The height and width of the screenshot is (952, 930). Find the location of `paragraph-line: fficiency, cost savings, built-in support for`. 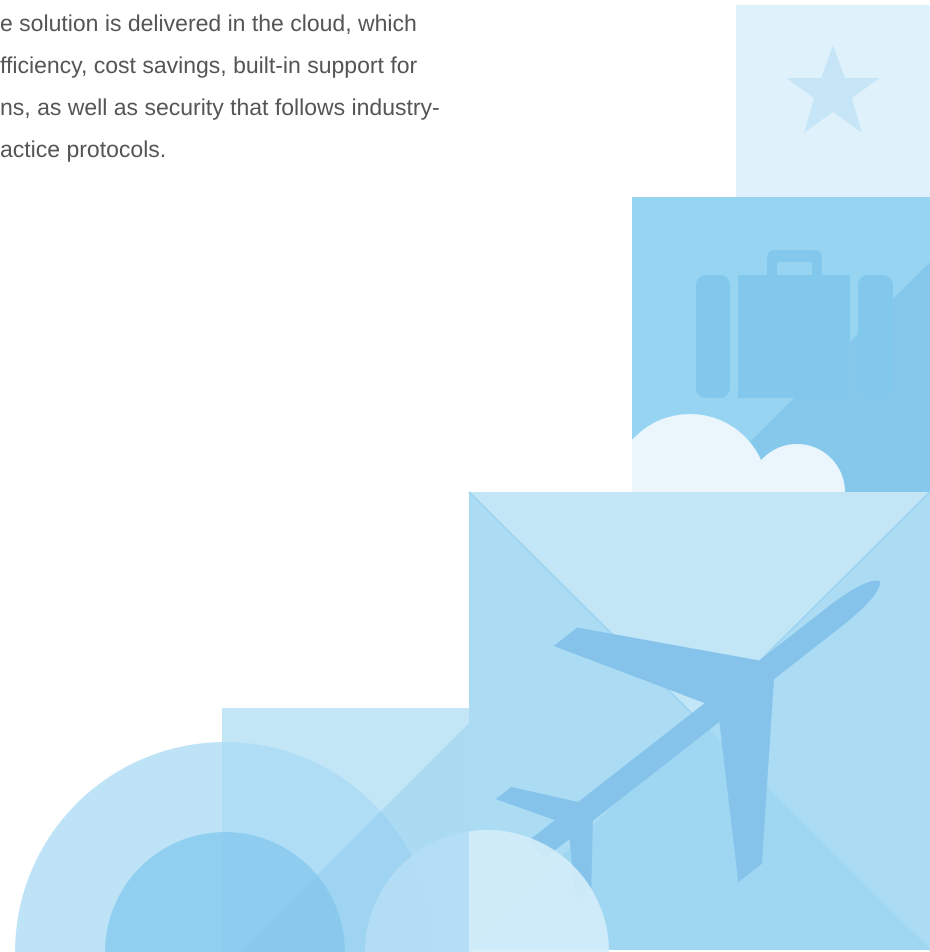

paragraph-line: fficiency, cost savings, built-in support for is located at coordinates (209, 65).